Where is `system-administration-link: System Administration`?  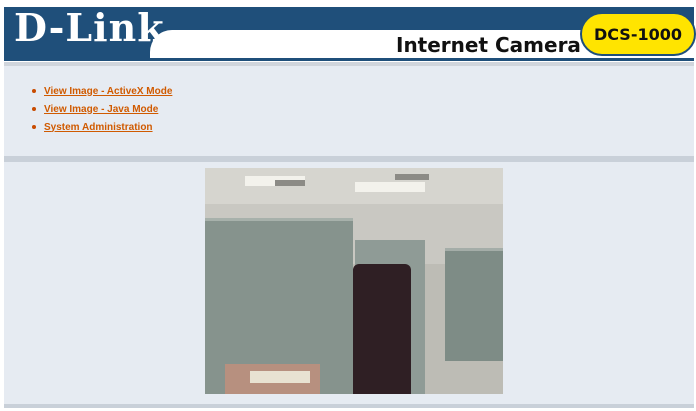 system-administration-link: System Administration is located at coordinates (98, 127).